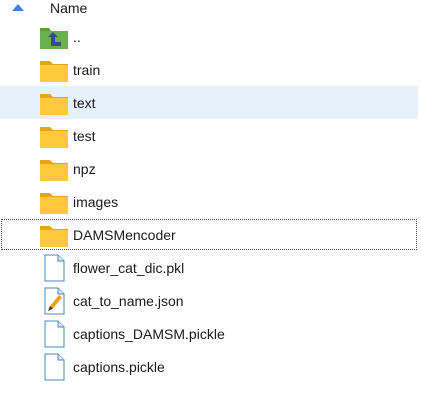 The image size is (421, 401). I want to click on item-label: captions.pickle, so click(119, 367).